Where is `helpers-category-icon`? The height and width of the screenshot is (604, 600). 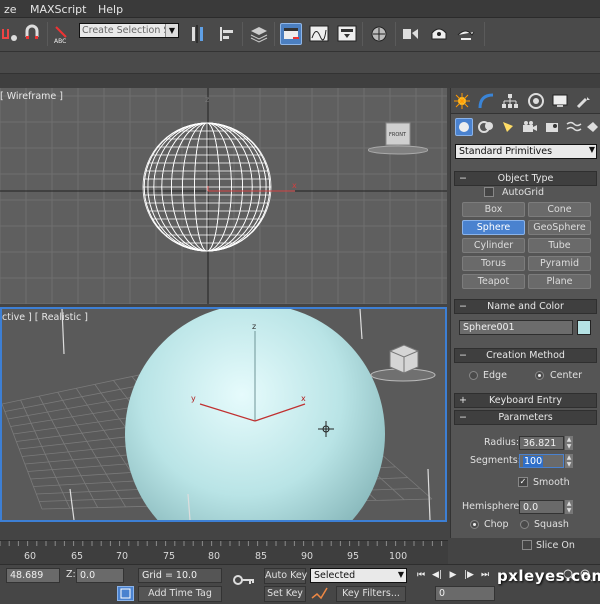
helpers-category-icon is located at coordinates (552, 127).